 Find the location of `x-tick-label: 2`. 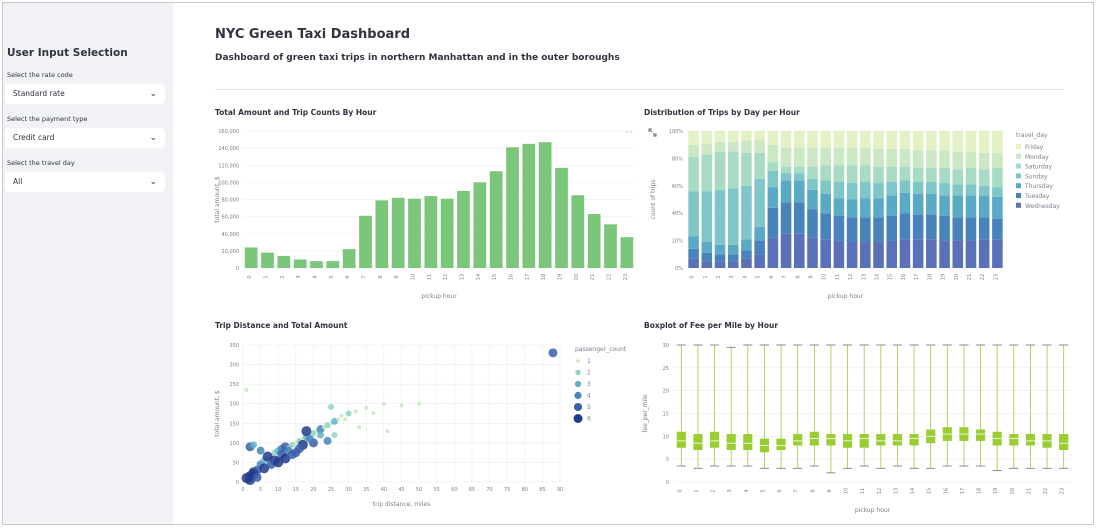

x-tick-label: 2 is located at coordinates (719, 276).